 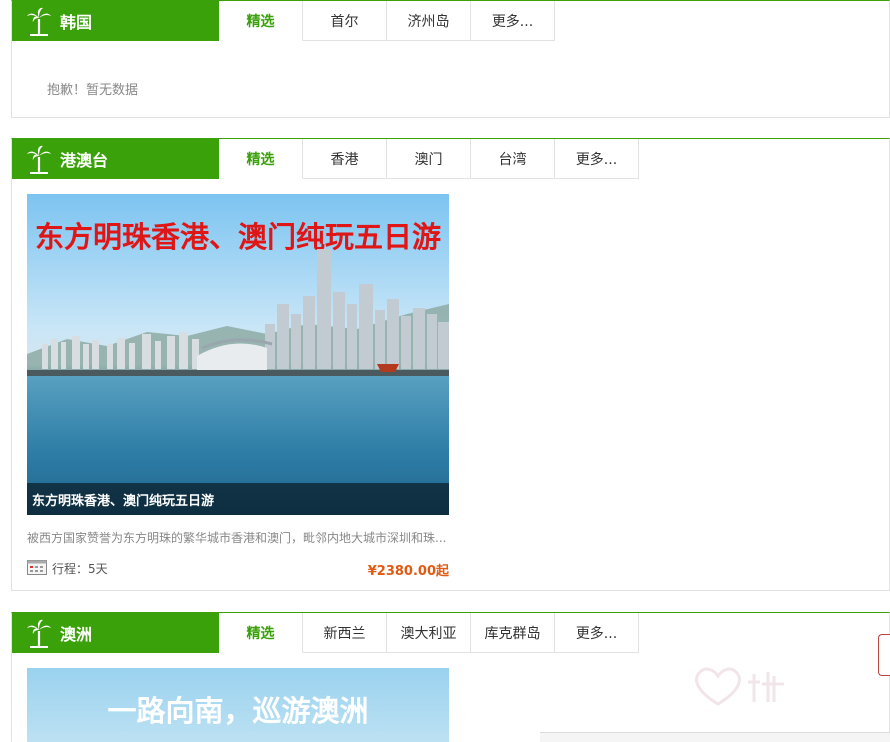 What do you see at coordinates (76, 634) in the screenshot?
I see `section-title: 澳洲` at bounding box center [76, 634].